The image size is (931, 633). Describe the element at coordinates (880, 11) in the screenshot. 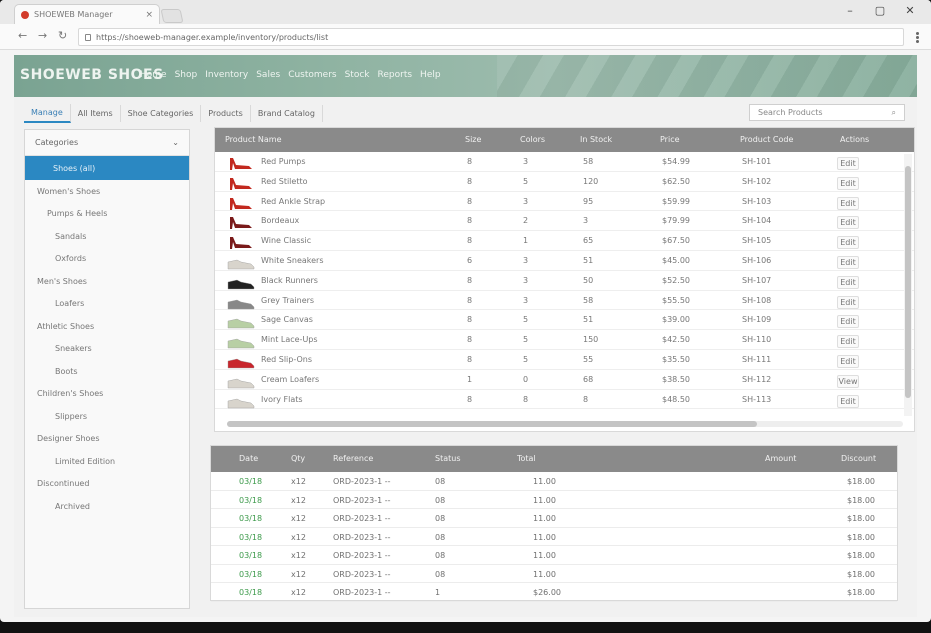

I see `maximize-icon: ▢` at that location.